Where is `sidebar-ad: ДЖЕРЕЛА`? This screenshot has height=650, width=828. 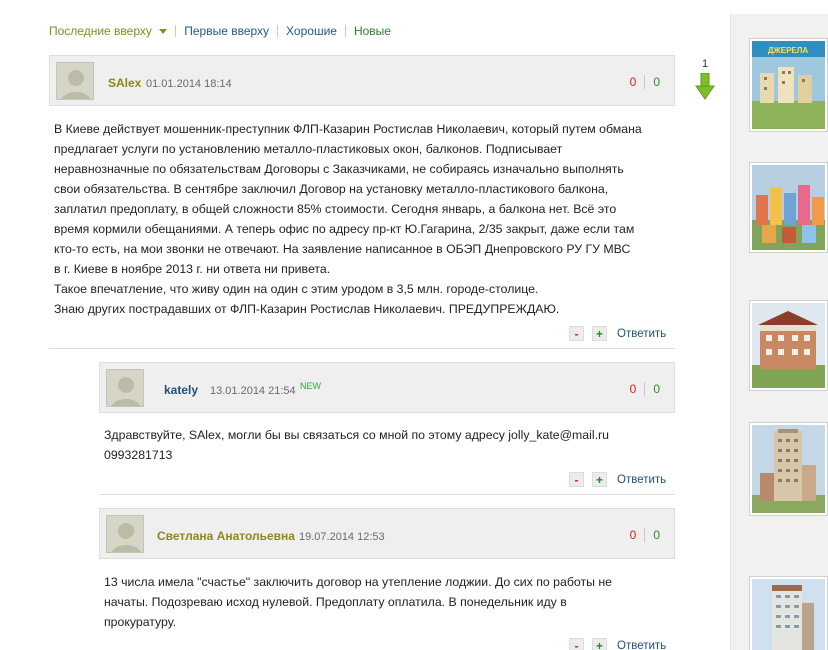 sidebar-ad: ДЖЕРЕЛА is located at coordinates (788, 85).